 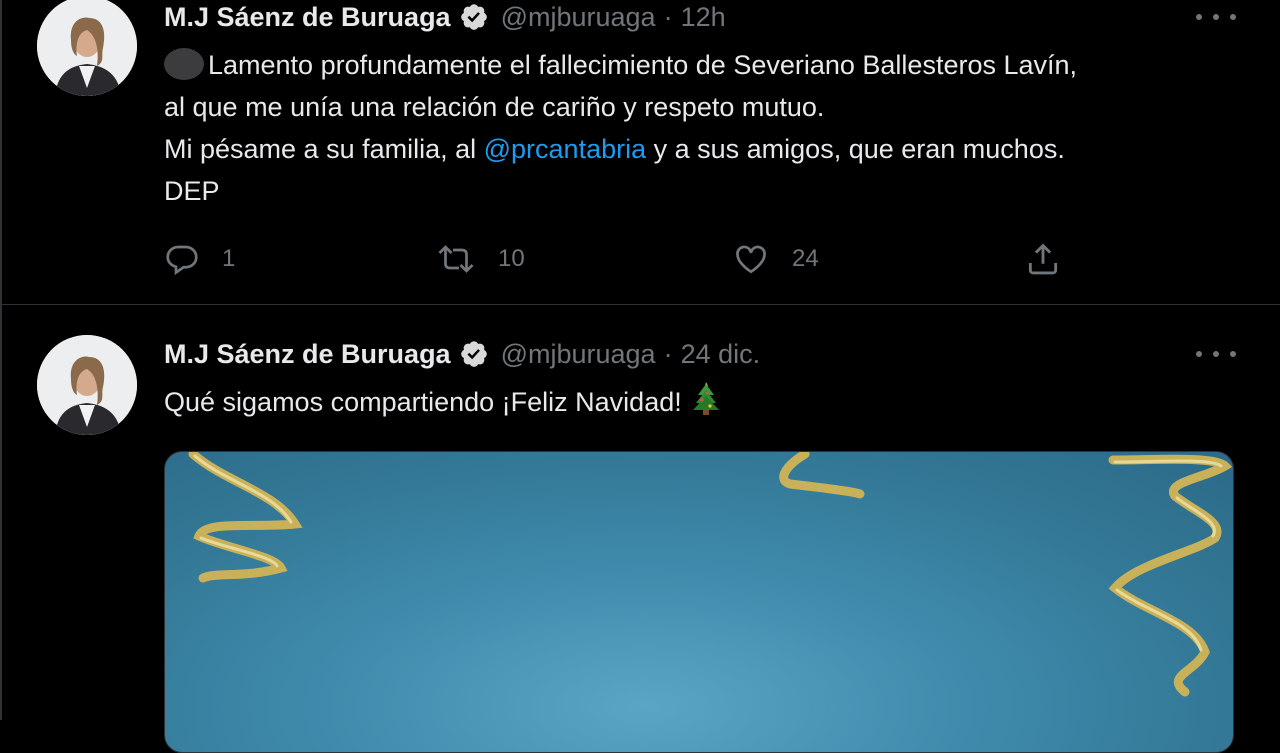 I want to click on like-icon, so click(x=751, y=259).